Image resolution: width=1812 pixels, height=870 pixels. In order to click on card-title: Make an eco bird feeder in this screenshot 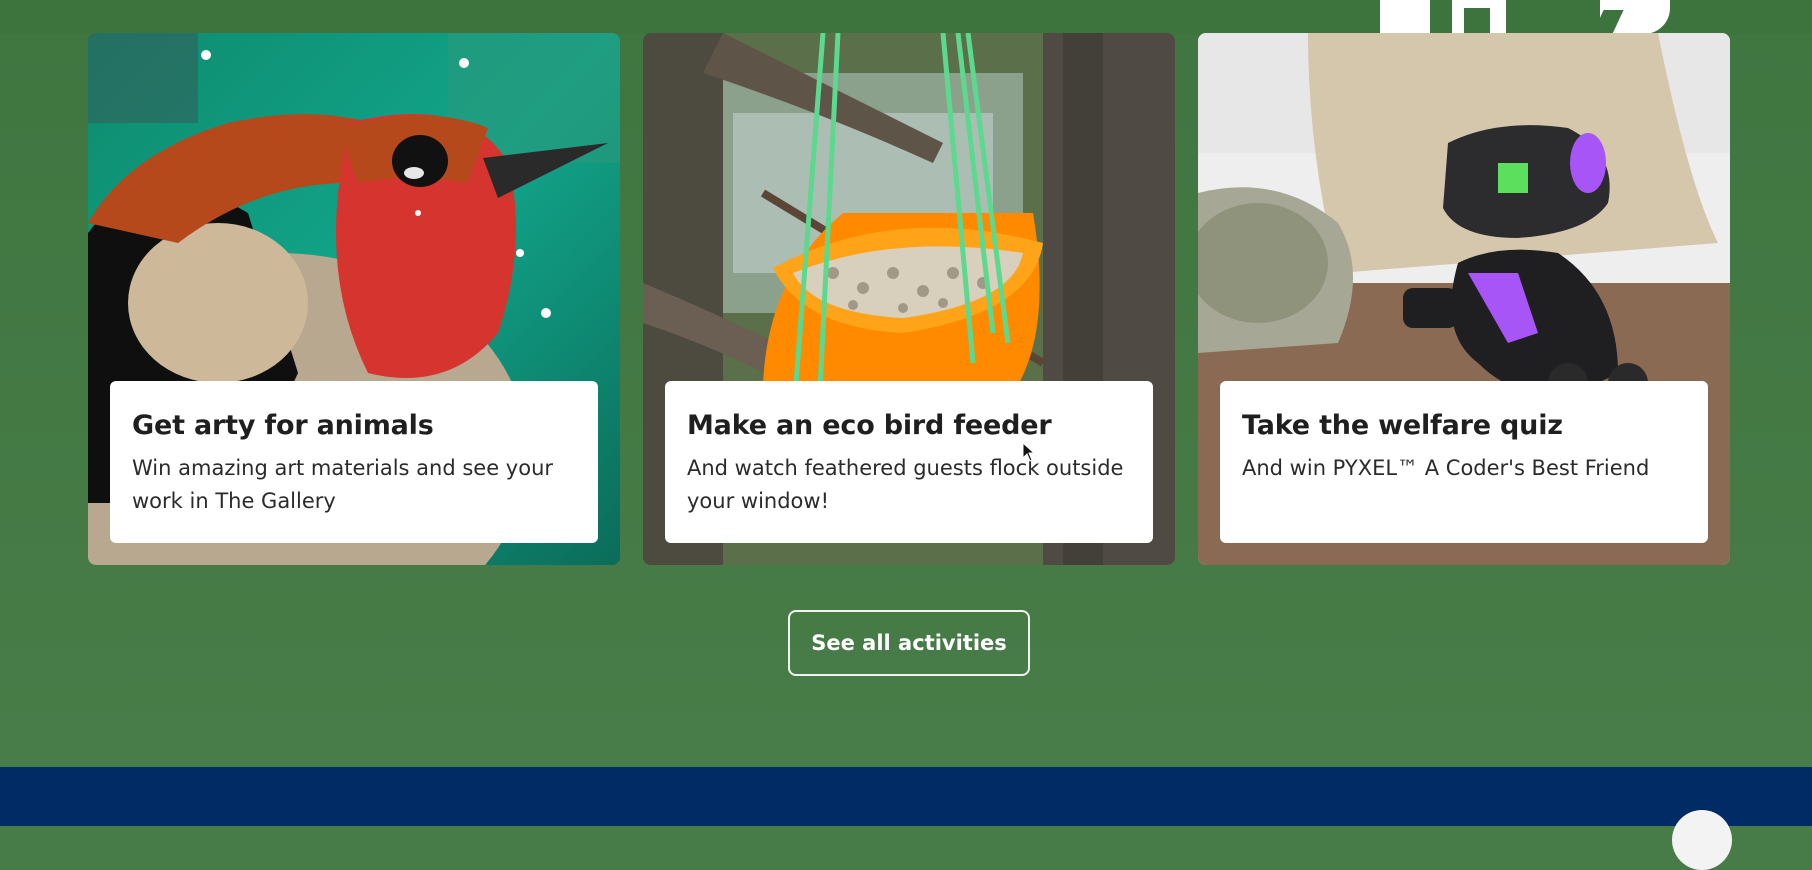, I will do `click(869, 425)`.